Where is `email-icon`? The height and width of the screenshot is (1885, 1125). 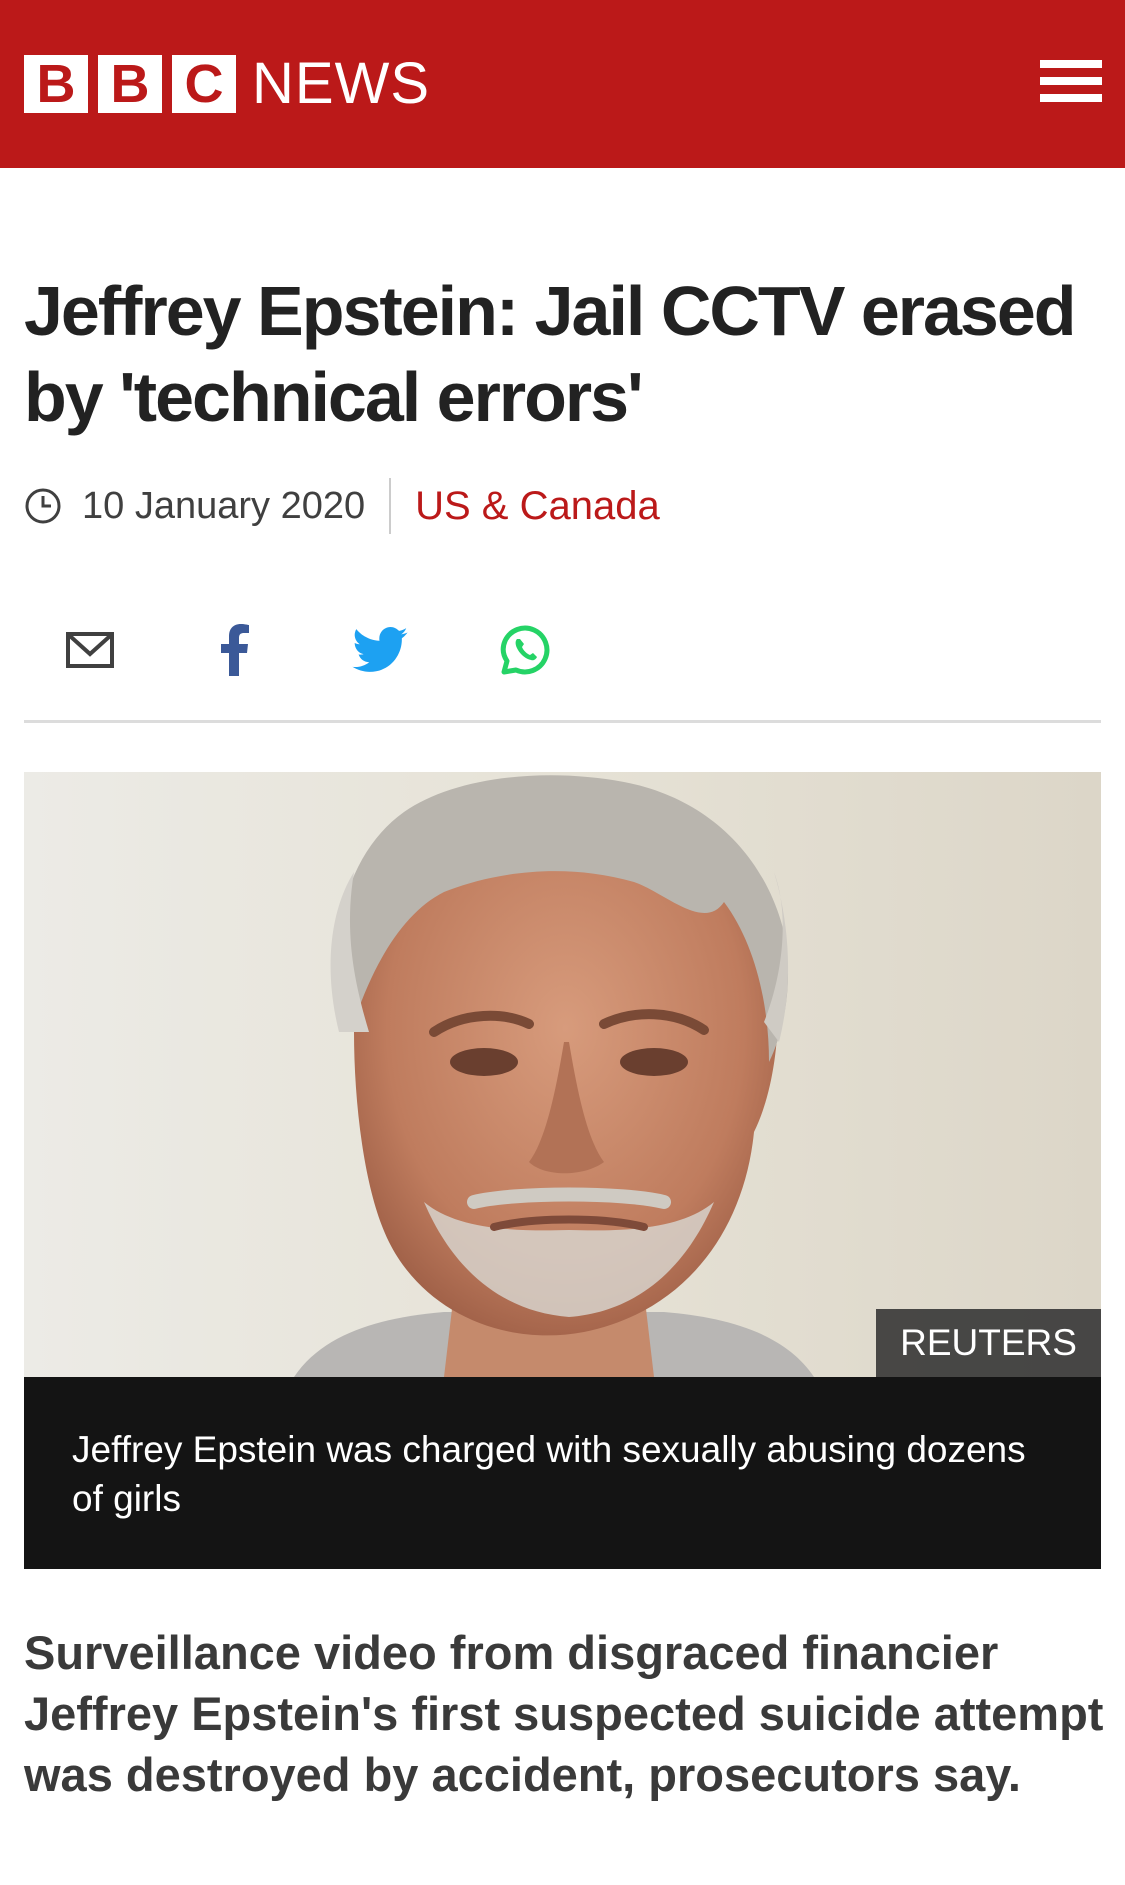
email-icon is located at coordinates (90, 650).